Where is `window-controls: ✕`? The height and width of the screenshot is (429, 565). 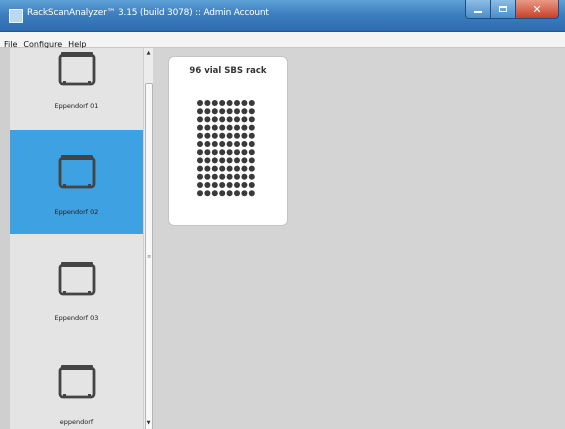 window-controls: ✕ is located at coordinates (512, 9).